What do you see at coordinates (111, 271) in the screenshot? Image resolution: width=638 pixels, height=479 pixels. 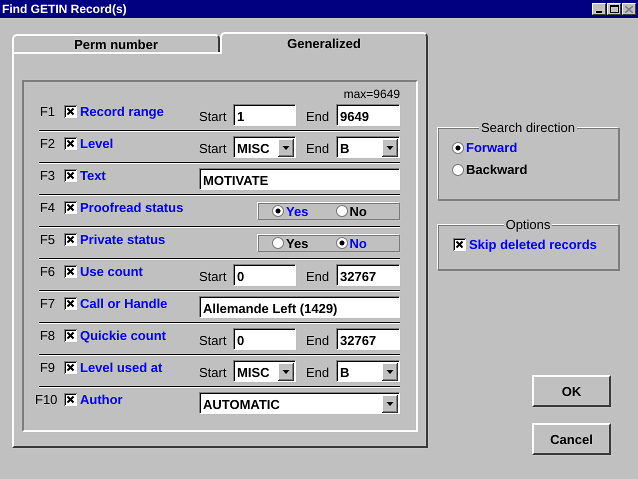 I see `checkbox-label: Use count` at bounding box center [111, 271].